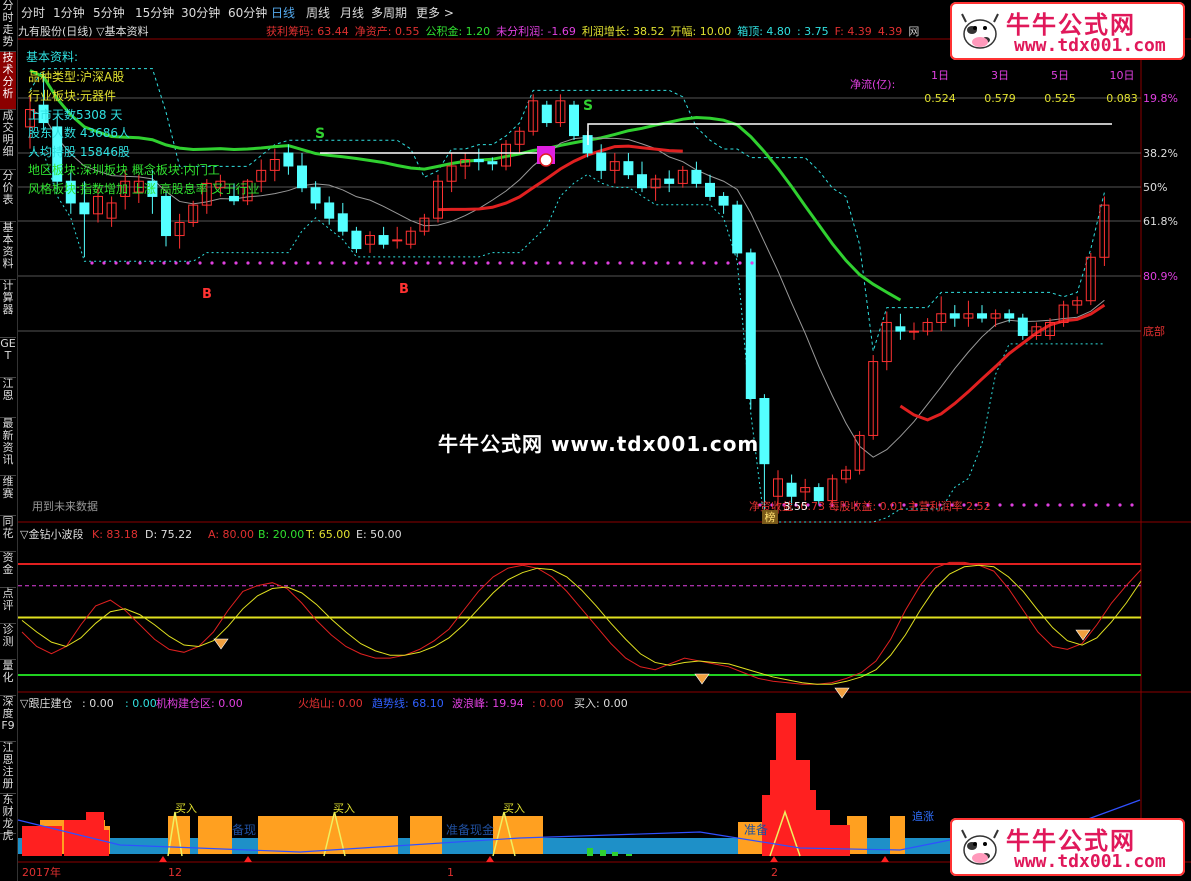  Describe the element at coordinates (231, 534) in the screenshot. I see `kd-value-2: A: 80.00` at that location.